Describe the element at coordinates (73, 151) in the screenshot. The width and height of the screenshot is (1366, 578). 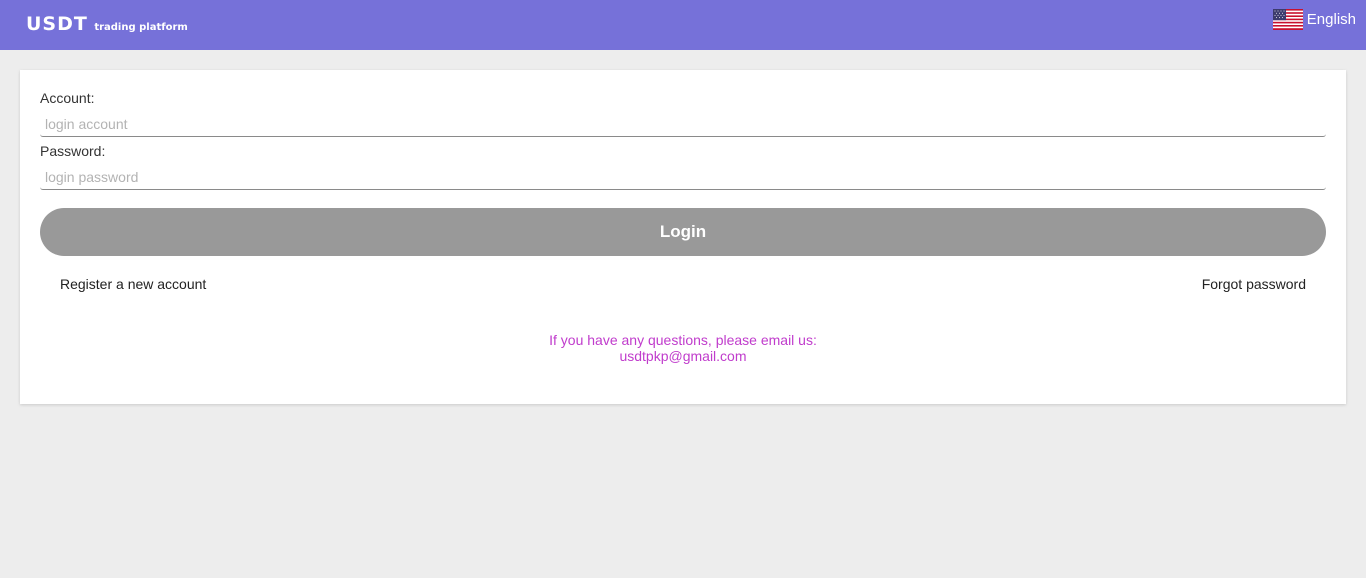
I see `password-label: Password:` at that location.